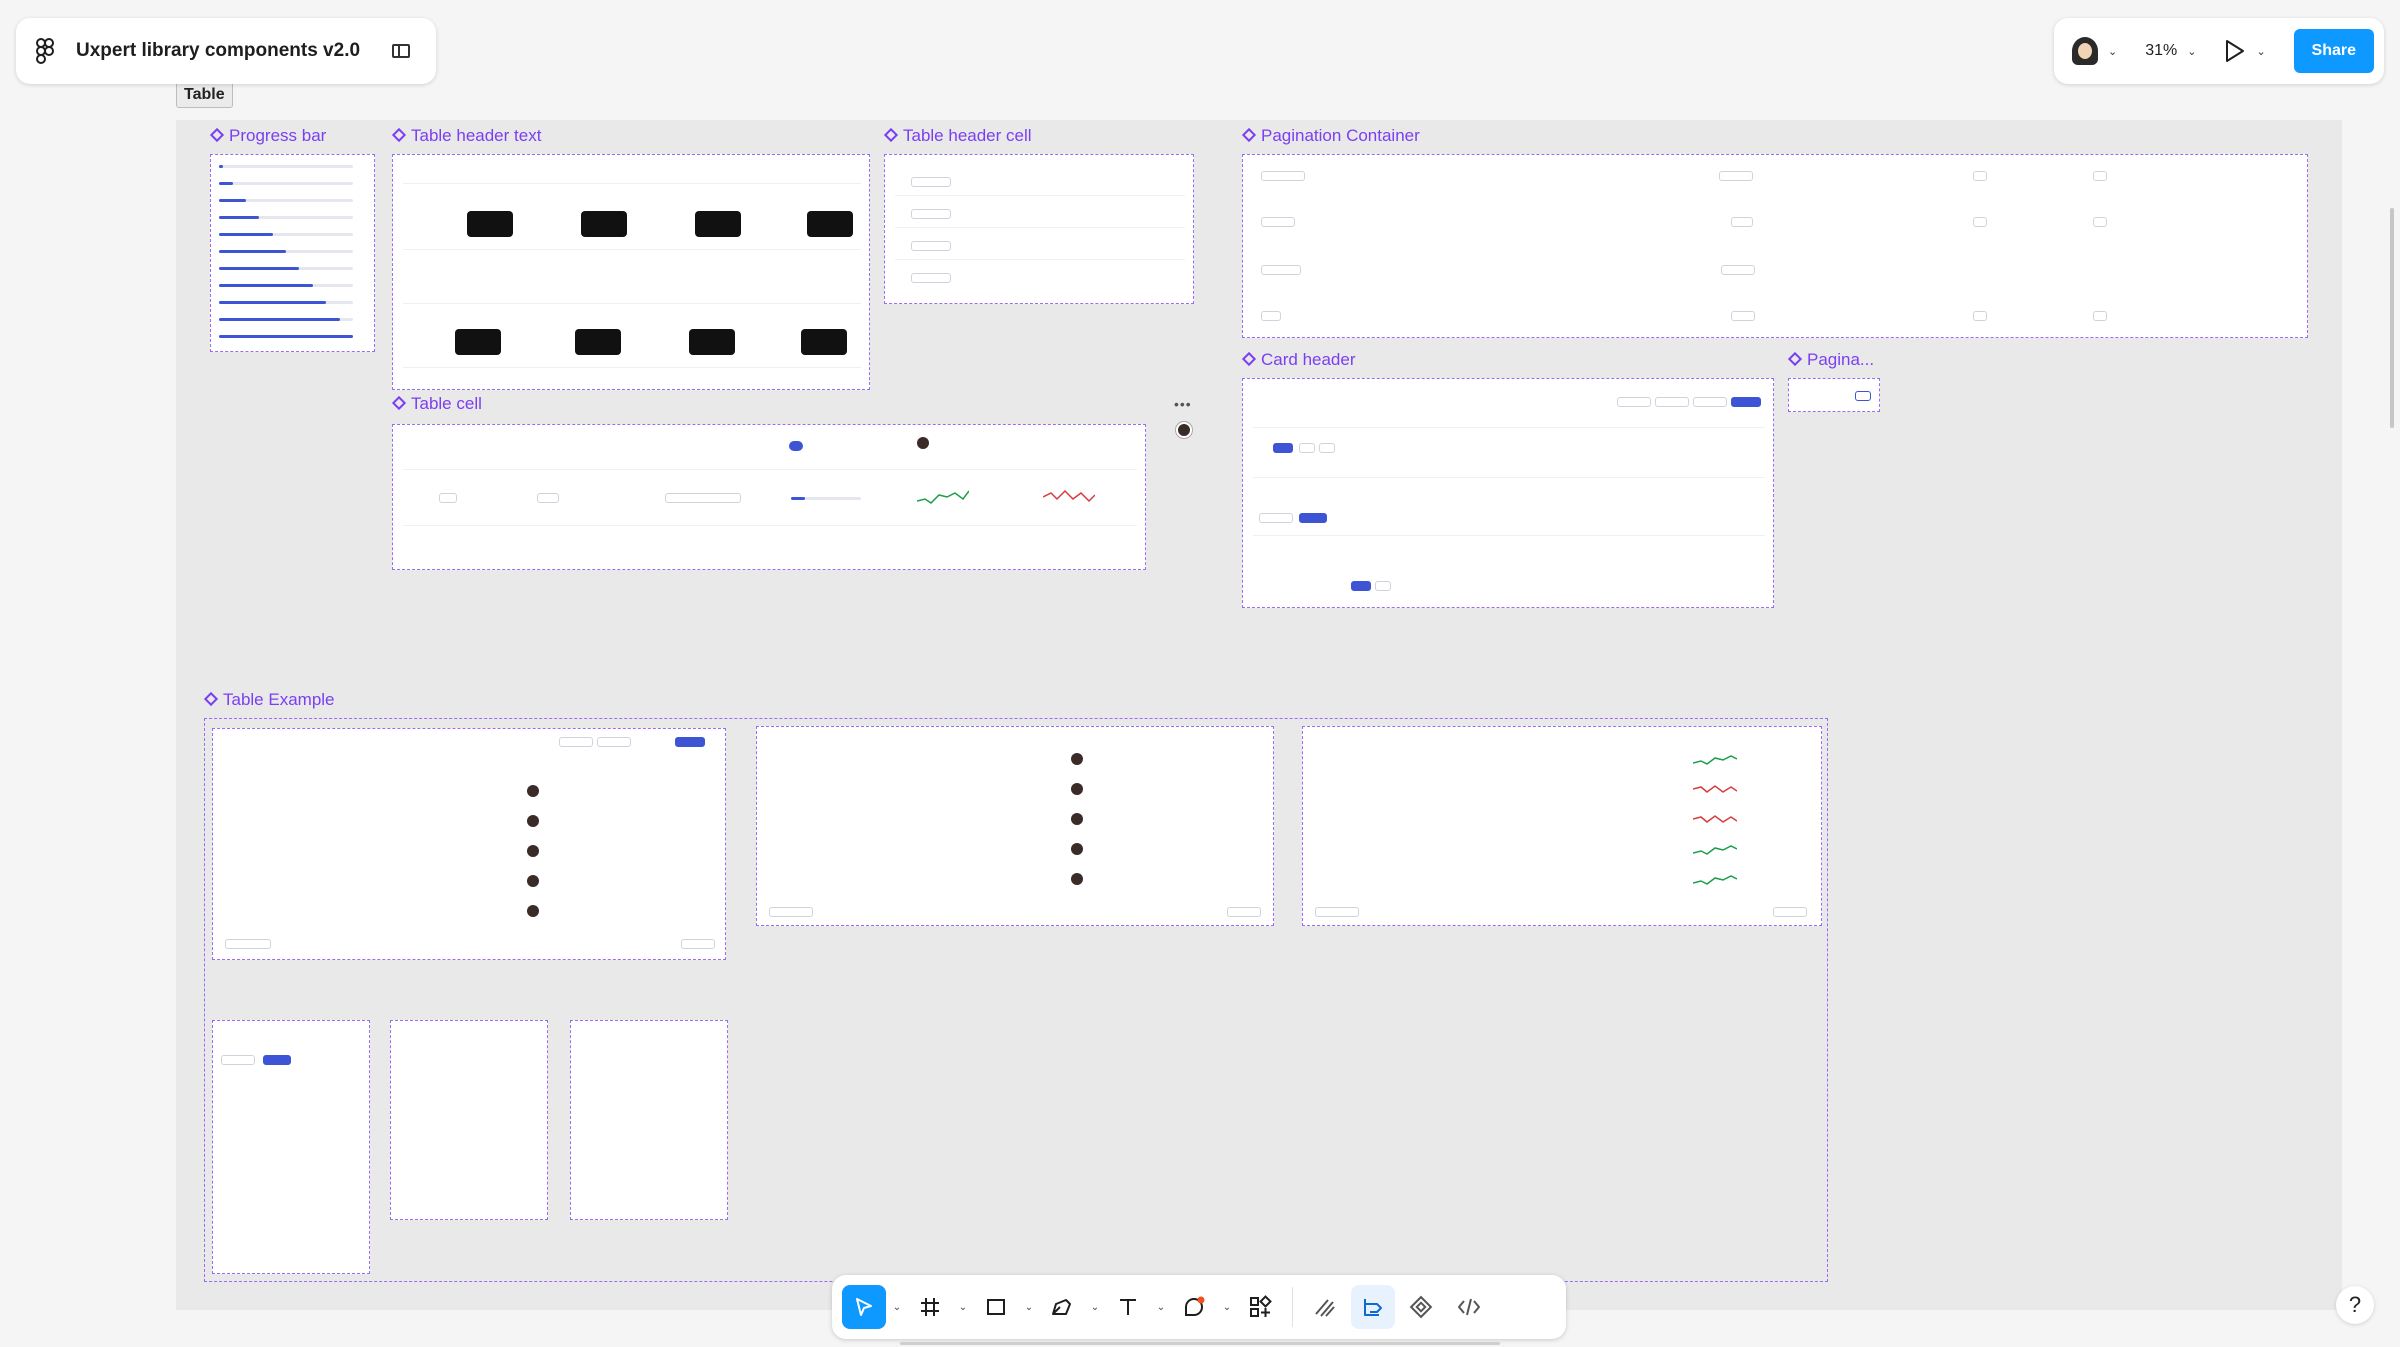 Image resolution: width=2400 pixels, height=1347 pixels. I want to click on prototype-mode-icon, so click(1421, 1307).